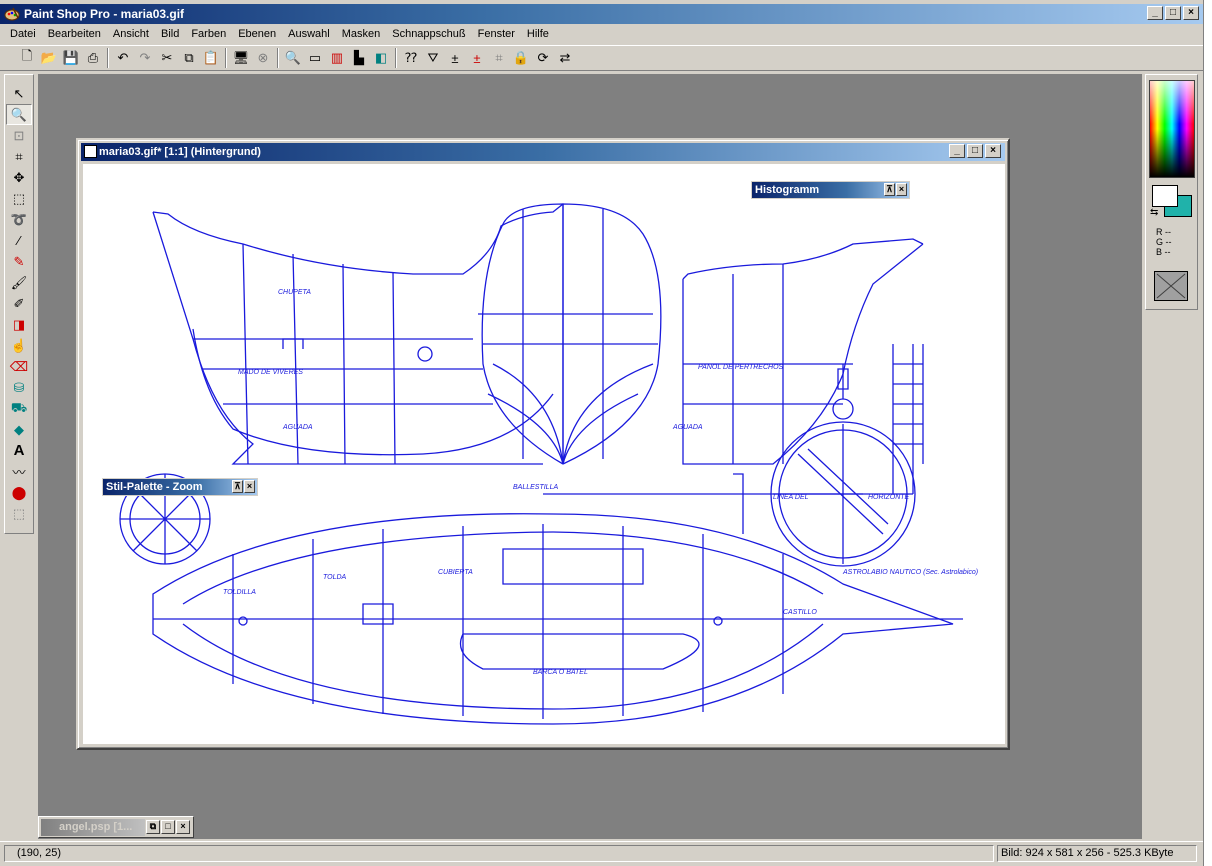 This screenshot has height=866, width=1212. What do you see at coordinates (901, 189) in the screenshot?
I see `histogram-close-button: ×` at bounding box center [901, 189].